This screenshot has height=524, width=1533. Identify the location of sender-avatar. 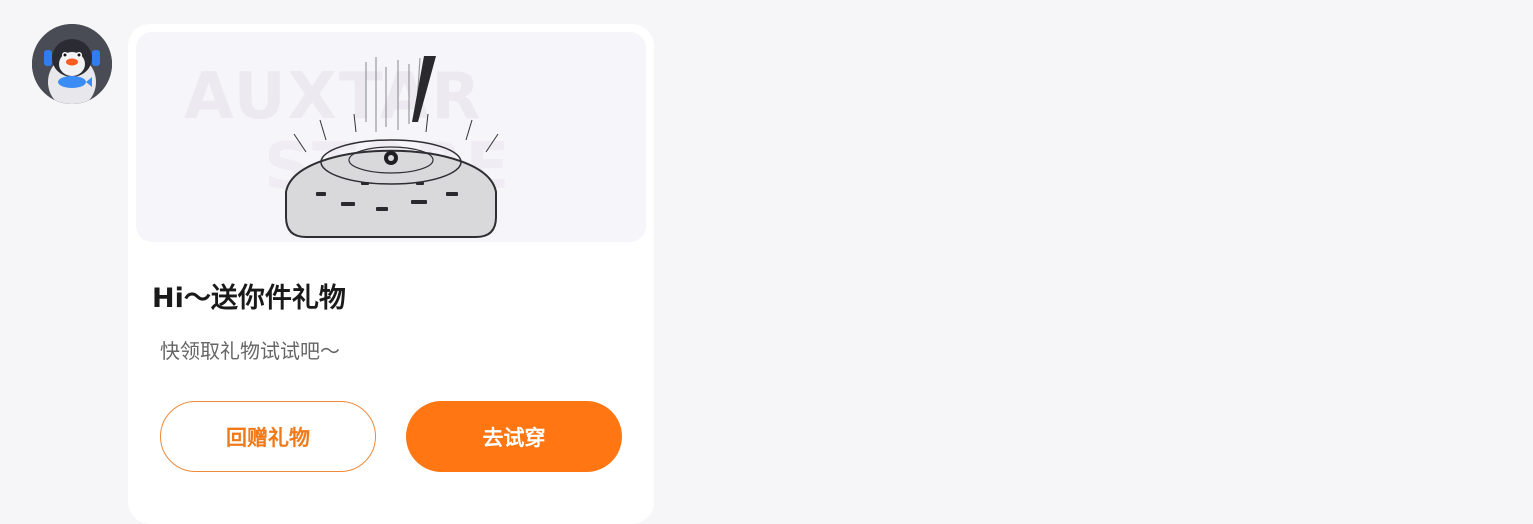
(72, 64).